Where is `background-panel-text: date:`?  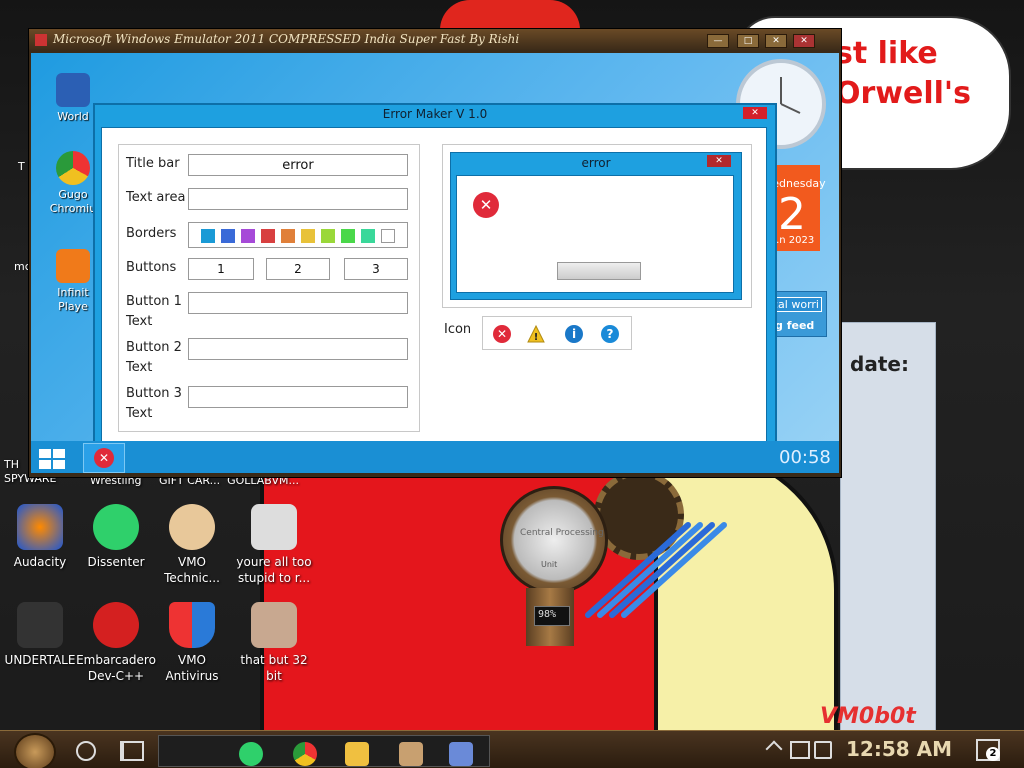 background-panel-text: date: is located at coordinates (879, 364).